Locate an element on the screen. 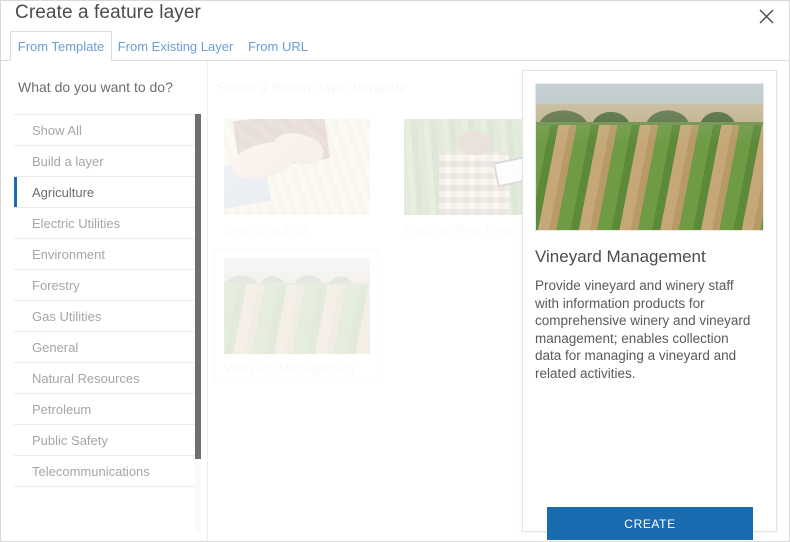 This screenshot has height=542, width=790. sidebar-item-label: Forestry is located at coordinates (56, 285).